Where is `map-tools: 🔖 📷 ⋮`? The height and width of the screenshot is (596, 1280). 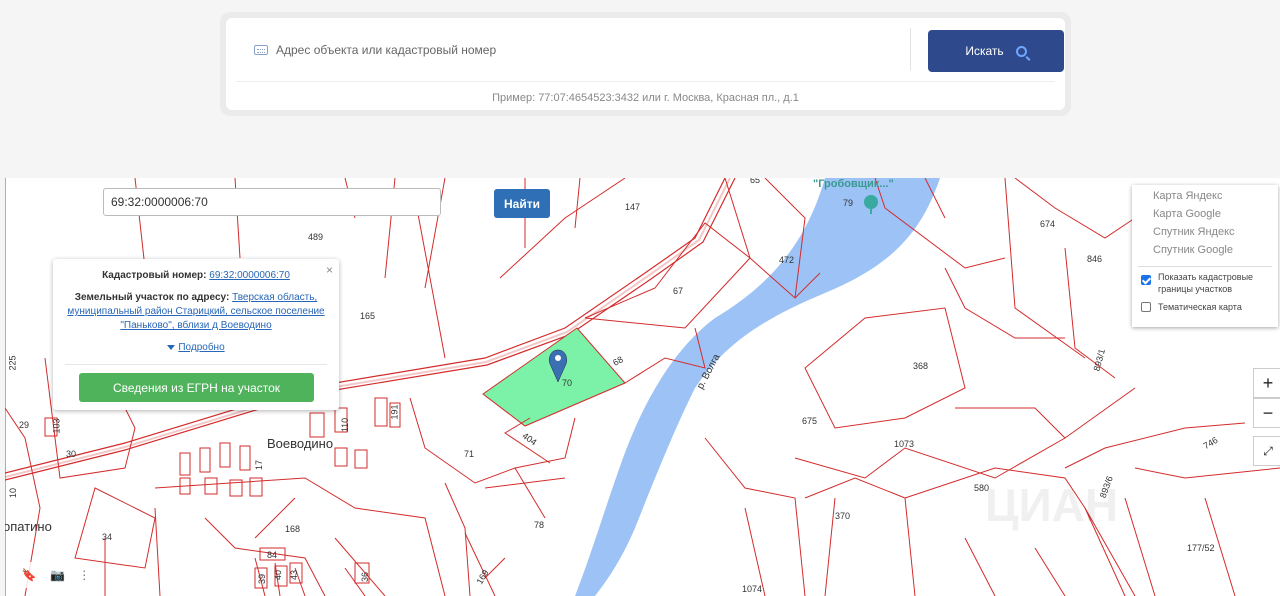
map-tools: 🔖 📷 ⋮ is located at coordinates (56, 575).